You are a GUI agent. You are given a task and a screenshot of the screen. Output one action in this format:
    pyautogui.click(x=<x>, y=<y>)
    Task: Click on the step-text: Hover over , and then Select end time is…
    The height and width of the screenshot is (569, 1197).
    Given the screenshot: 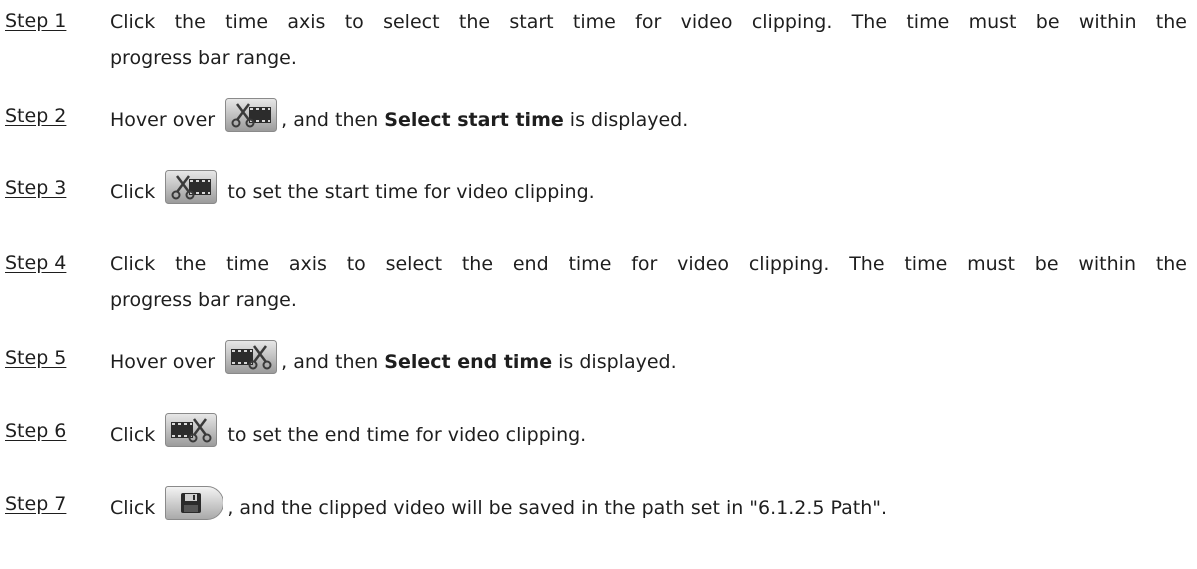 What is the action you would take?
    pyautogui.click(x=648, y=360)
    